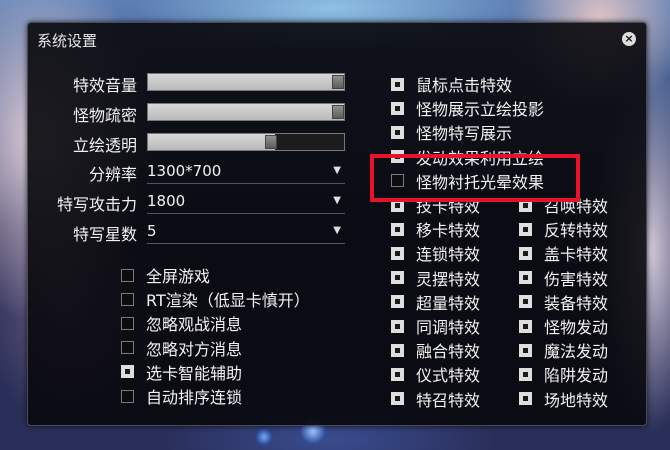  Describe the element at coordinates (448, 231) in the screenshot. I see `checkbox-label: 移卡特效` at that location.